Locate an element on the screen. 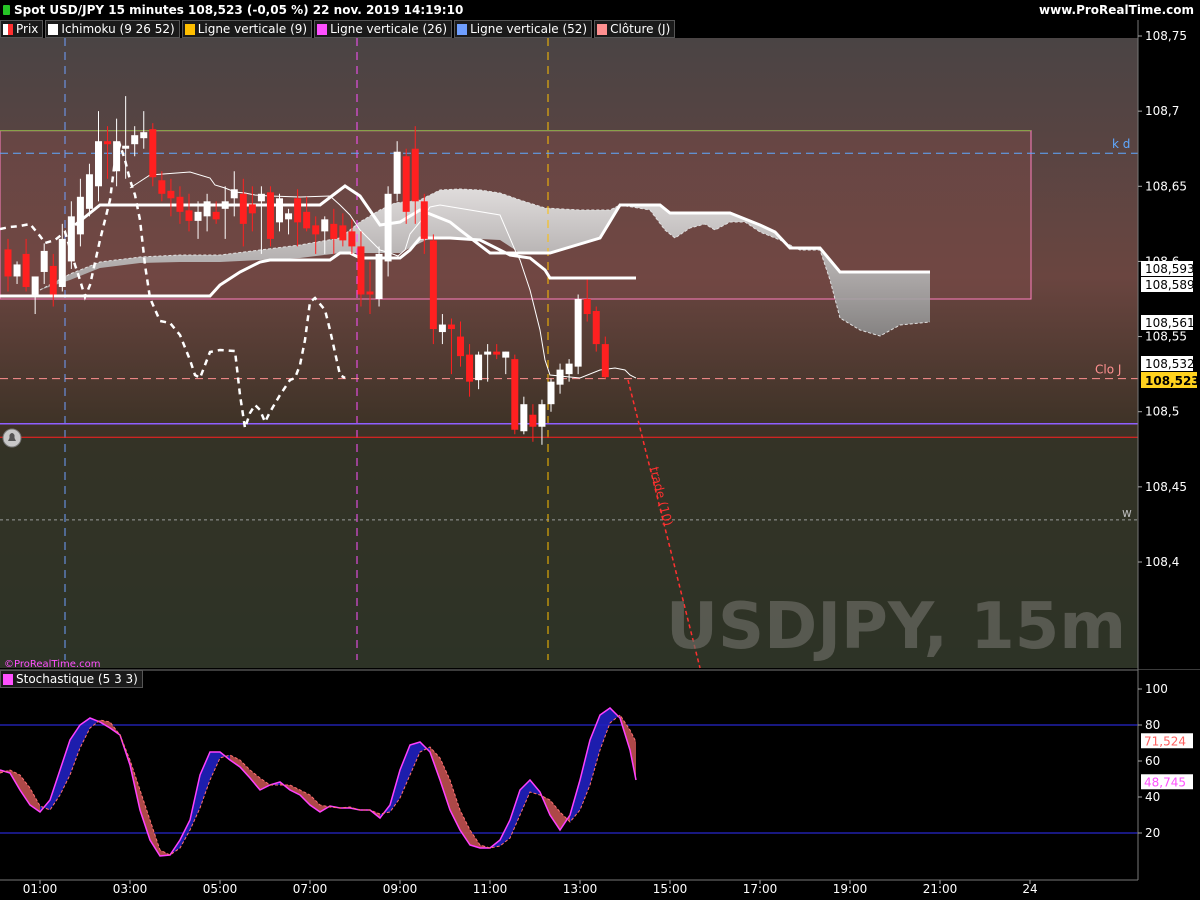 The image size is (1200, 900). w-label: w is located at coordinates (1127, 513).